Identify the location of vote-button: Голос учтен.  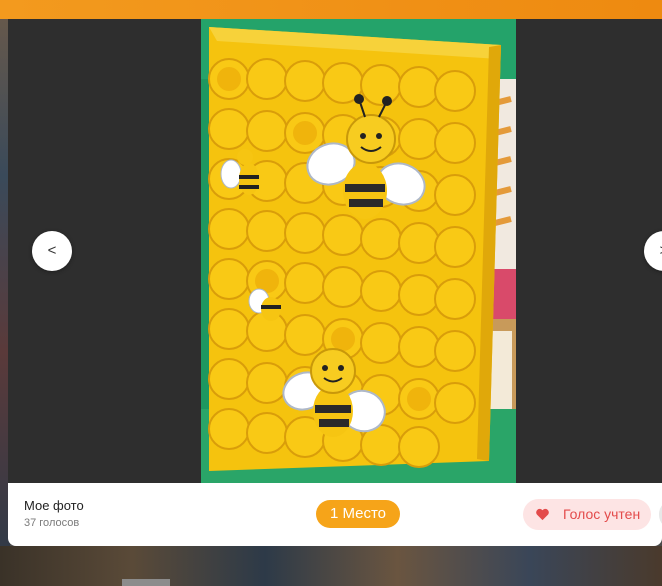
(587, 514).